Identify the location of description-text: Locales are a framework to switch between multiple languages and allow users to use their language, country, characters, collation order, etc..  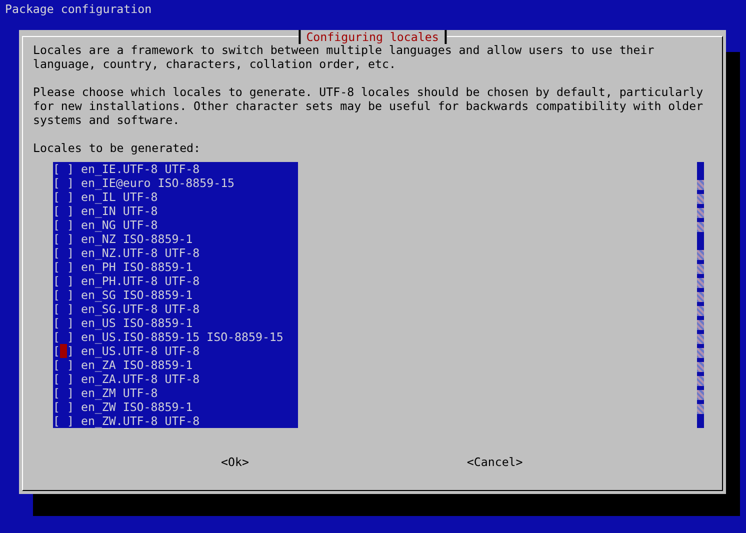
(344, 57).